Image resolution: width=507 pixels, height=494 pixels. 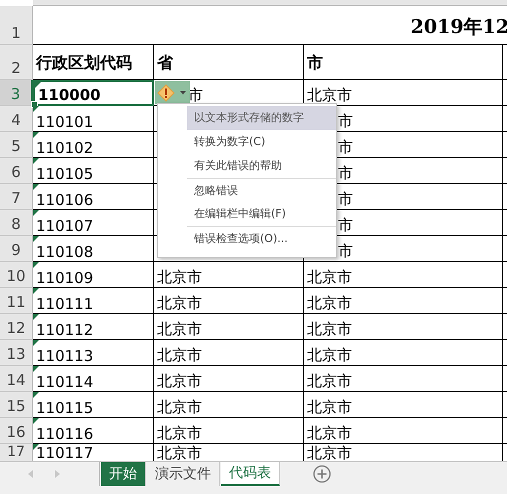 What do you see at coordinates (93, 223) in the screenshot?
I see `table-cell: 110107` at bounding box center [93, 223].